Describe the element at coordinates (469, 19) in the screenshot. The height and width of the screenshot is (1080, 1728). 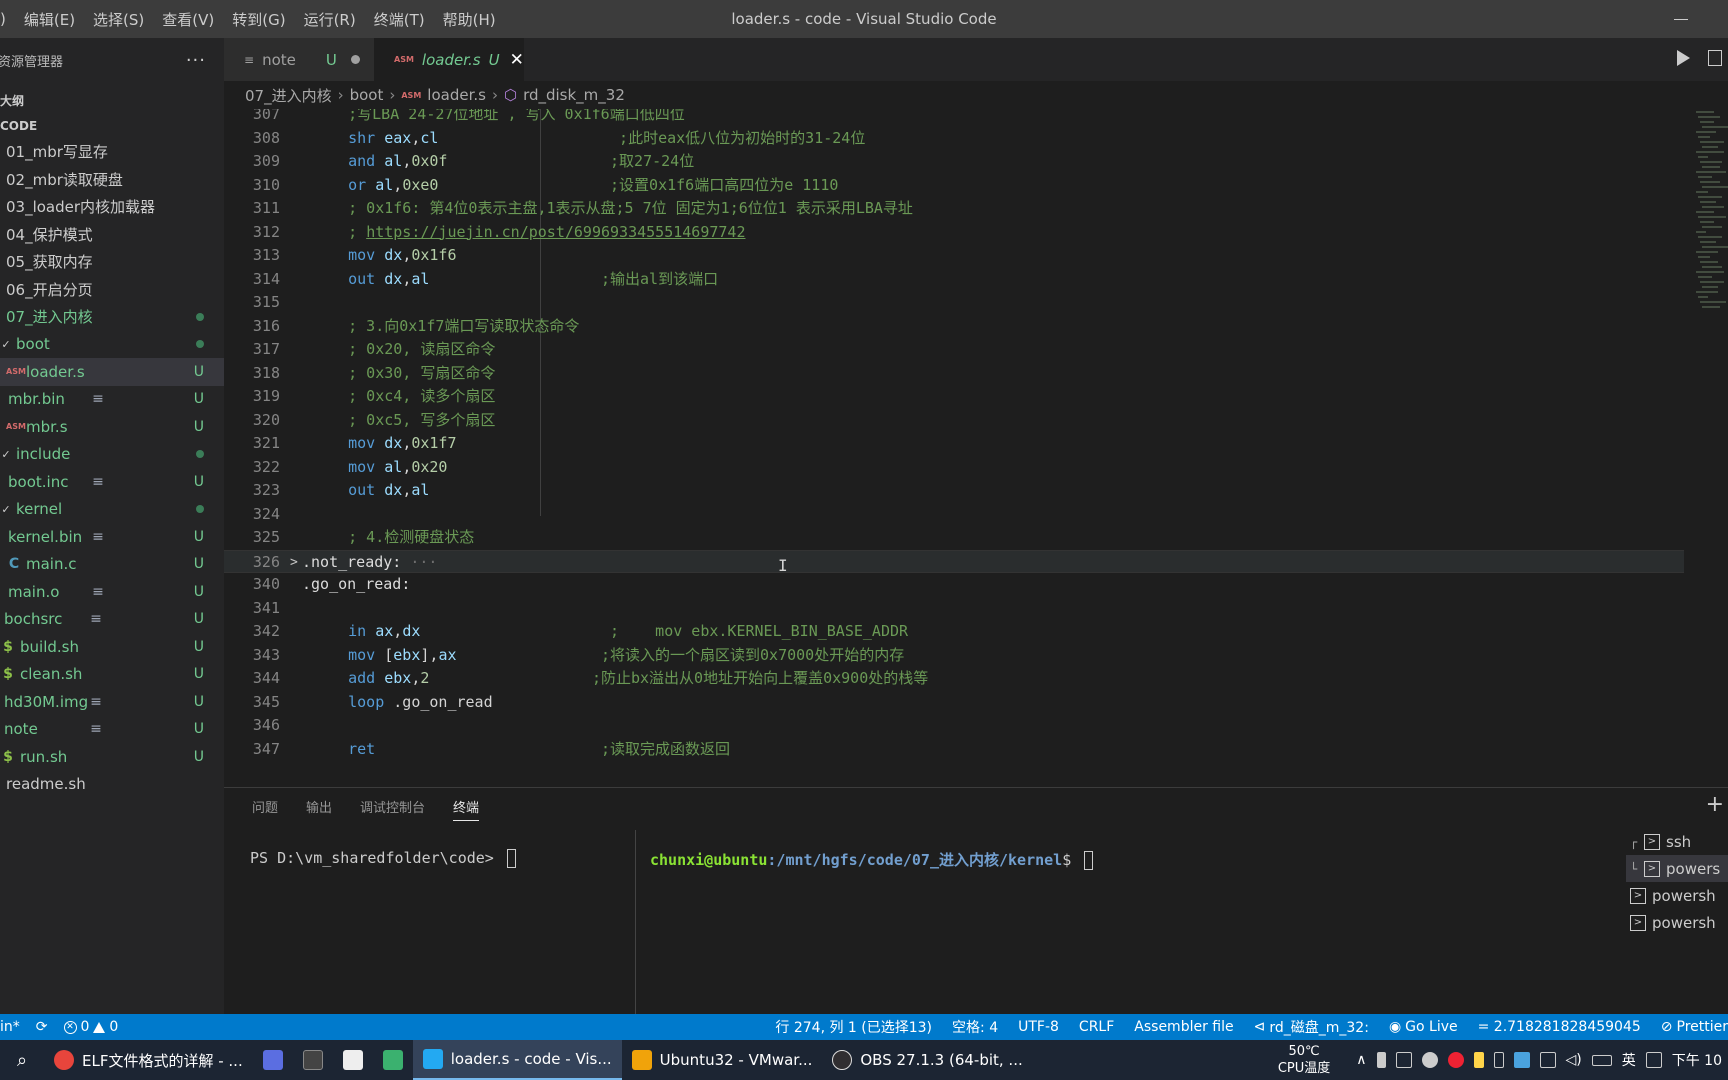
I see `menu-help: 帮助(H)` at that location.